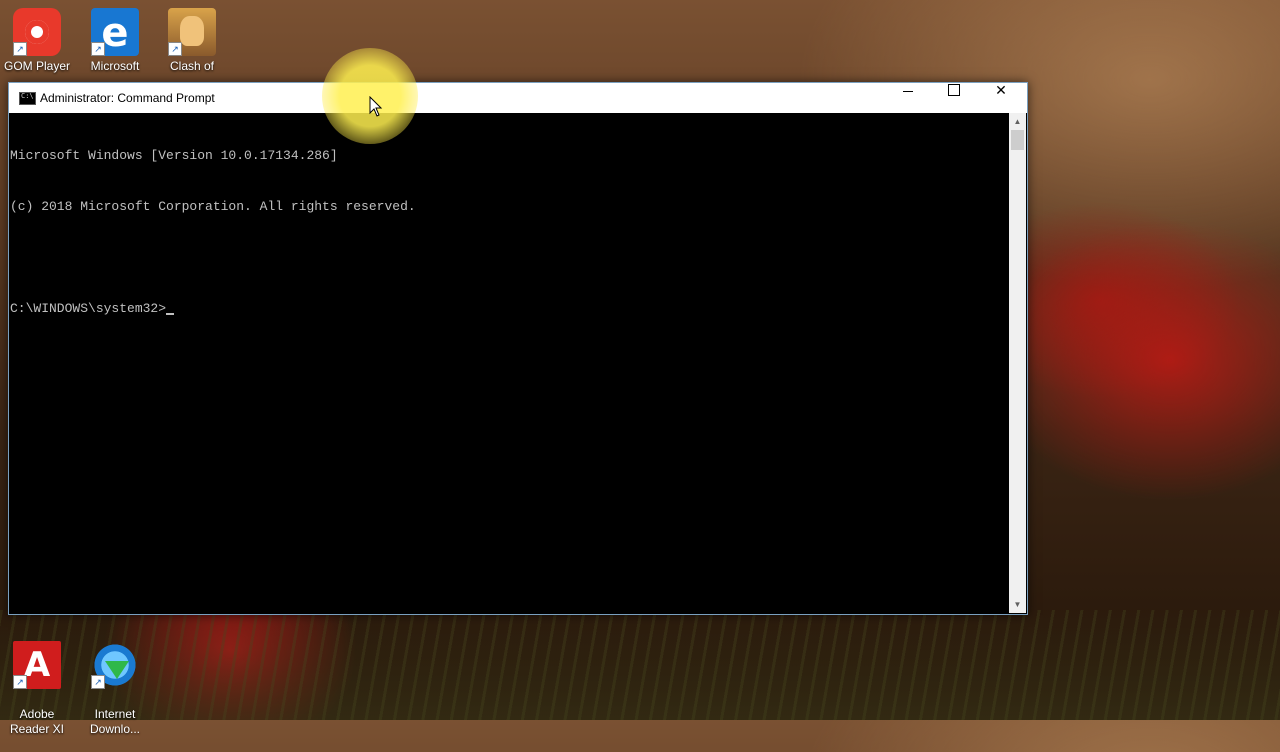 Image resolution: width=1280 pixels, height=752 pixels. I want to click on window-title: Administrator: Command Prompt, so click(127, 98).